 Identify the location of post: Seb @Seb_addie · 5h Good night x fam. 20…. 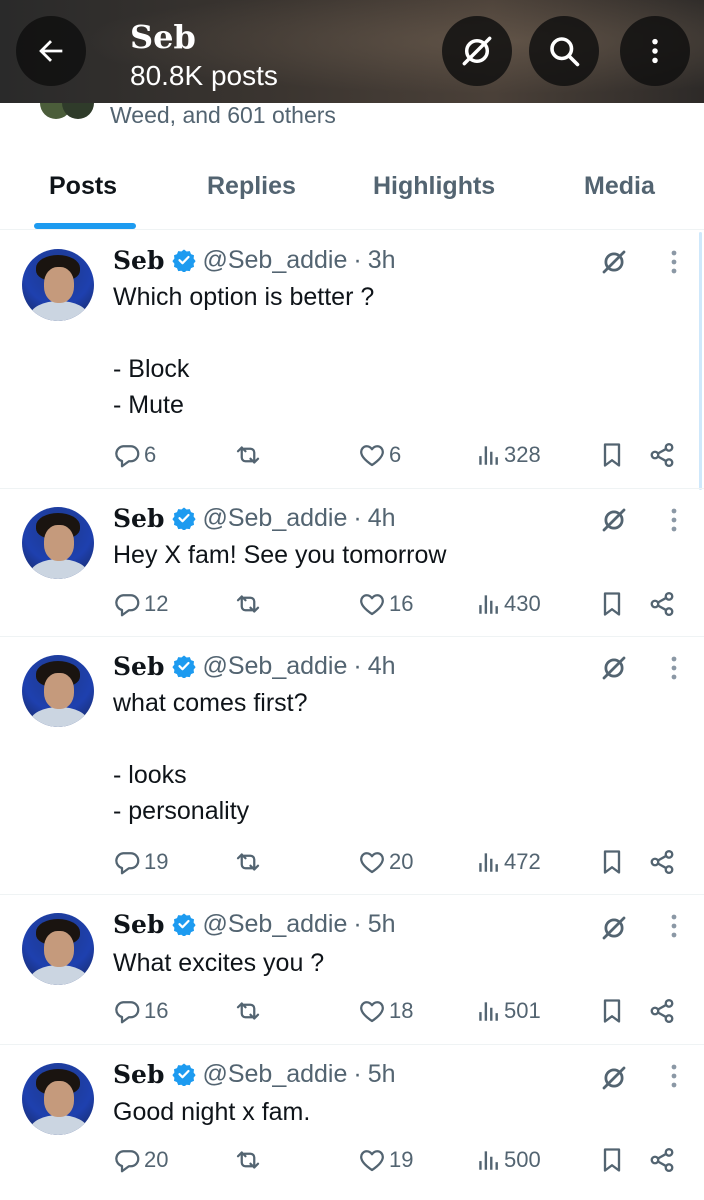
(352, 1122).